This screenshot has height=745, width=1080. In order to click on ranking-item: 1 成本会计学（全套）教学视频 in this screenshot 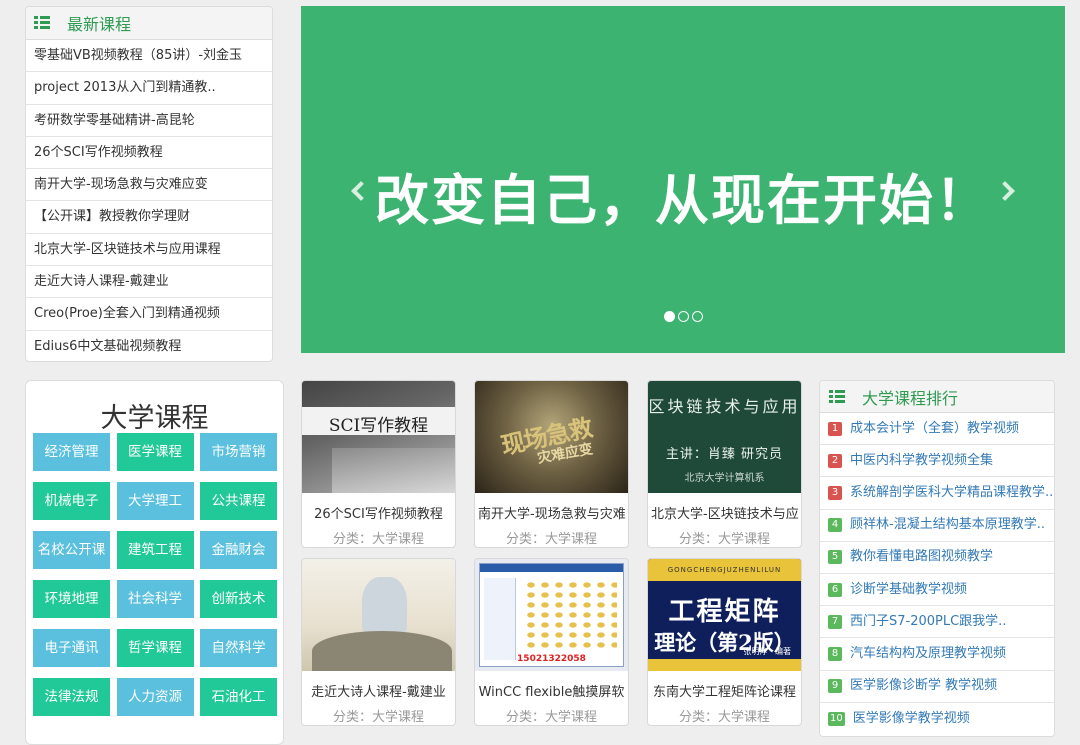, I will do `click(937, 429)`.